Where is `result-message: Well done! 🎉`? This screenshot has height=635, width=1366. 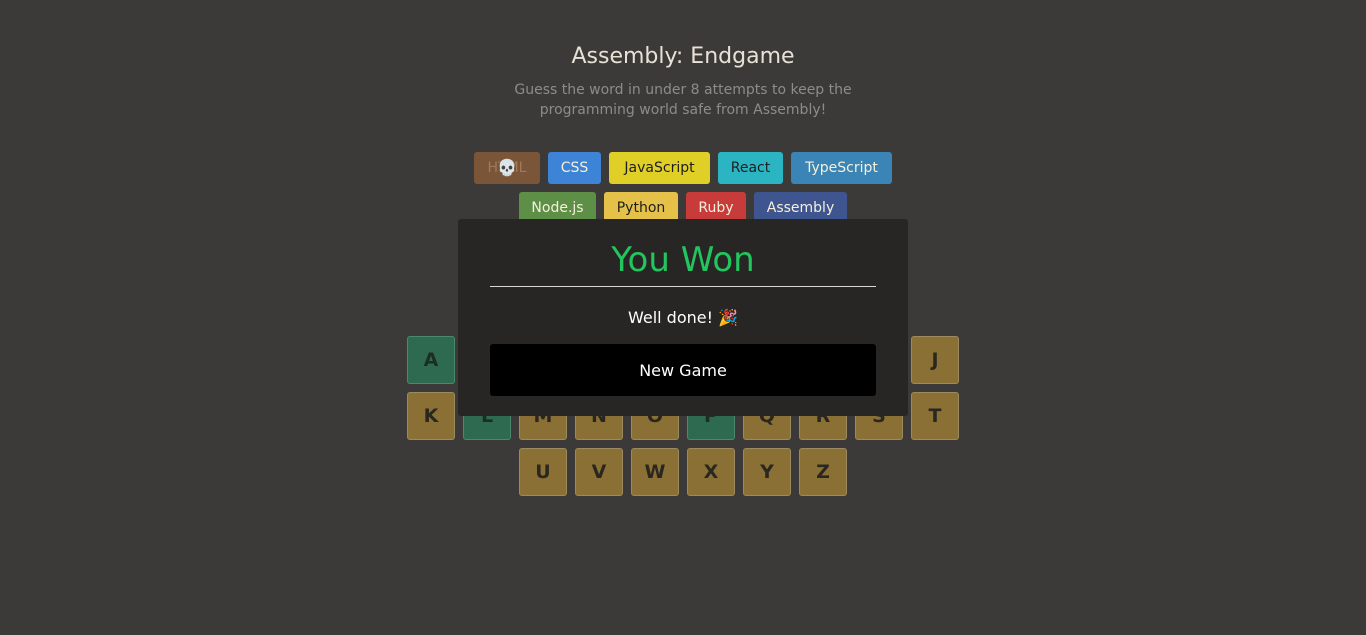
result-message: Well done! 🎉 is located at coordinates (683, 317).